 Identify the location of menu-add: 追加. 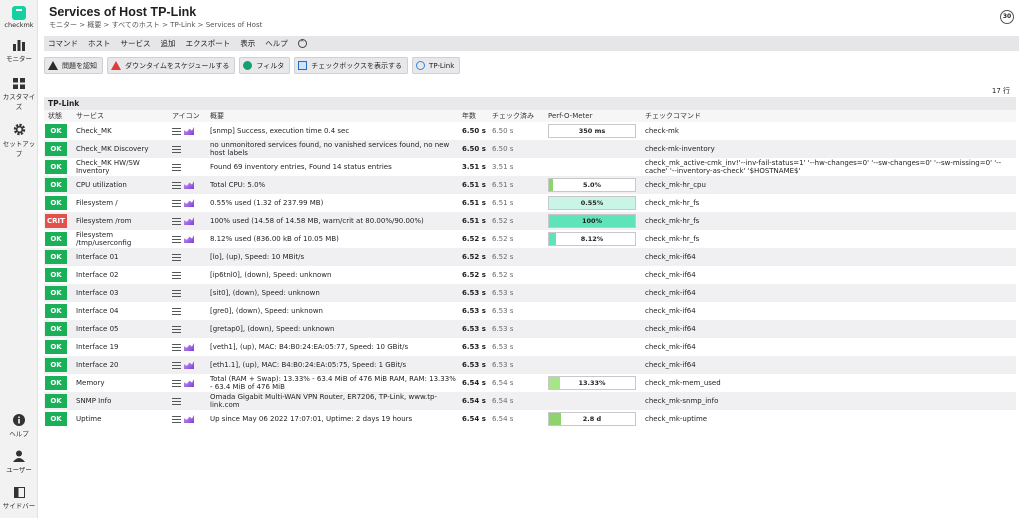
(168, 43).